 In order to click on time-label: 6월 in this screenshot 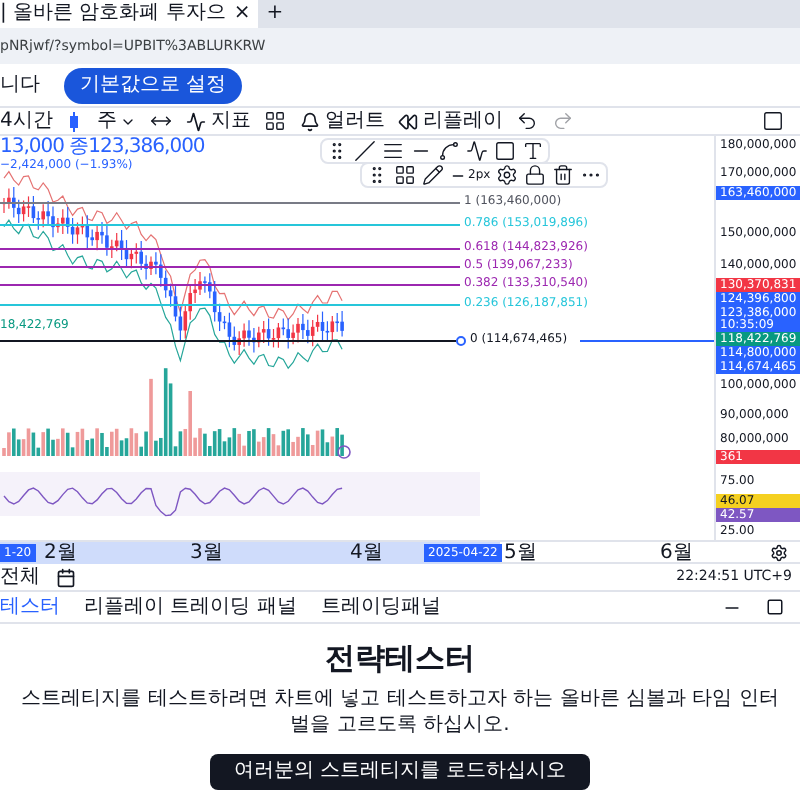, I will do `click(676, 553)`.